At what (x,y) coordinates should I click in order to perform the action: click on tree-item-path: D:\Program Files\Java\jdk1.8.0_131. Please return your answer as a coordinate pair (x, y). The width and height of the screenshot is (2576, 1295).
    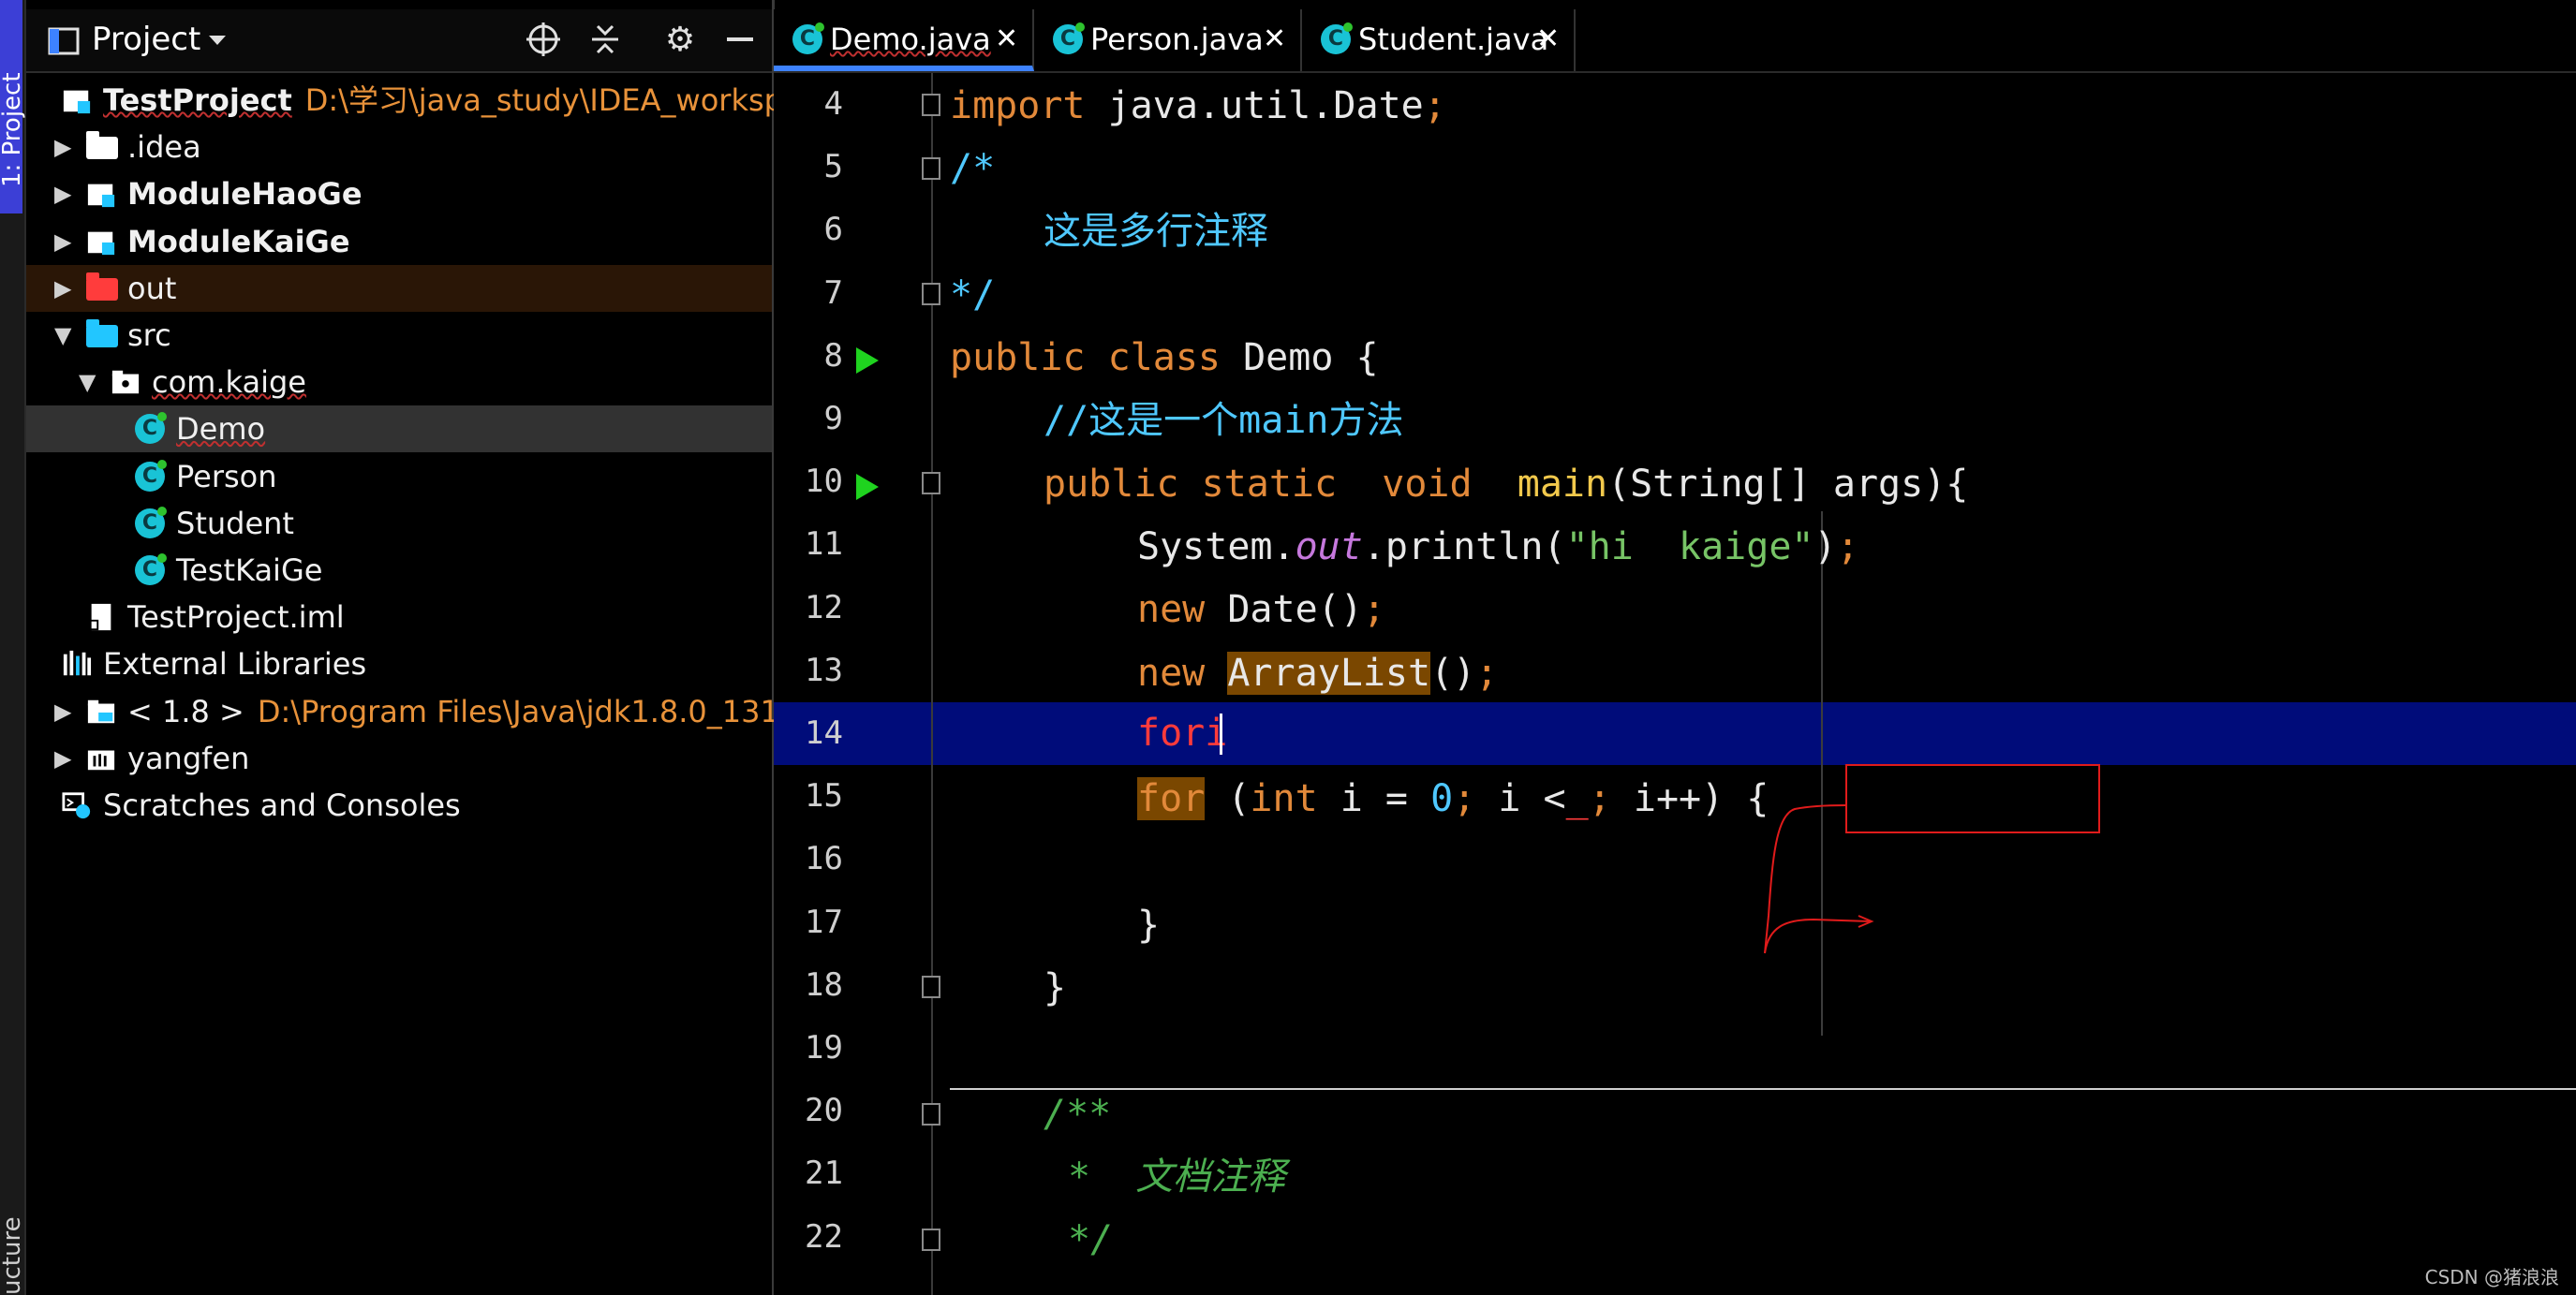
    Looking at the image, I should click on (518, 711).